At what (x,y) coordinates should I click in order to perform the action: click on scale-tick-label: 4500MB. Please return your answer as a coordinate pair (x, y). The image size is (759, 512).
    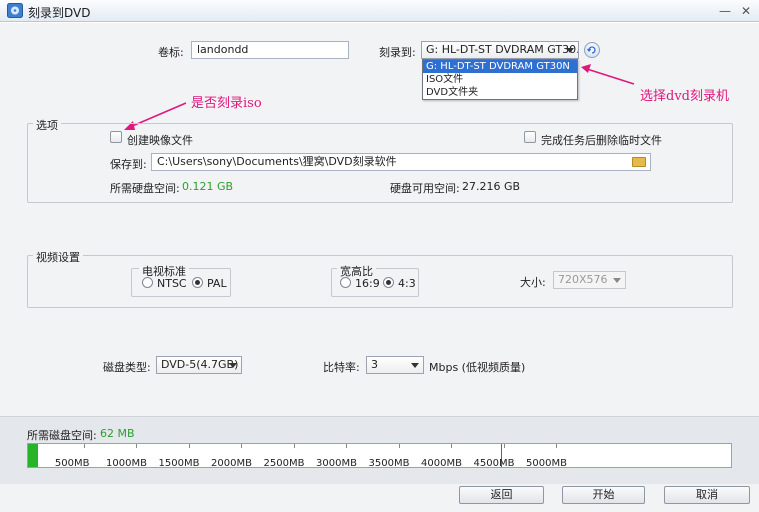
    Looking at the image, I should click on (494, 463).